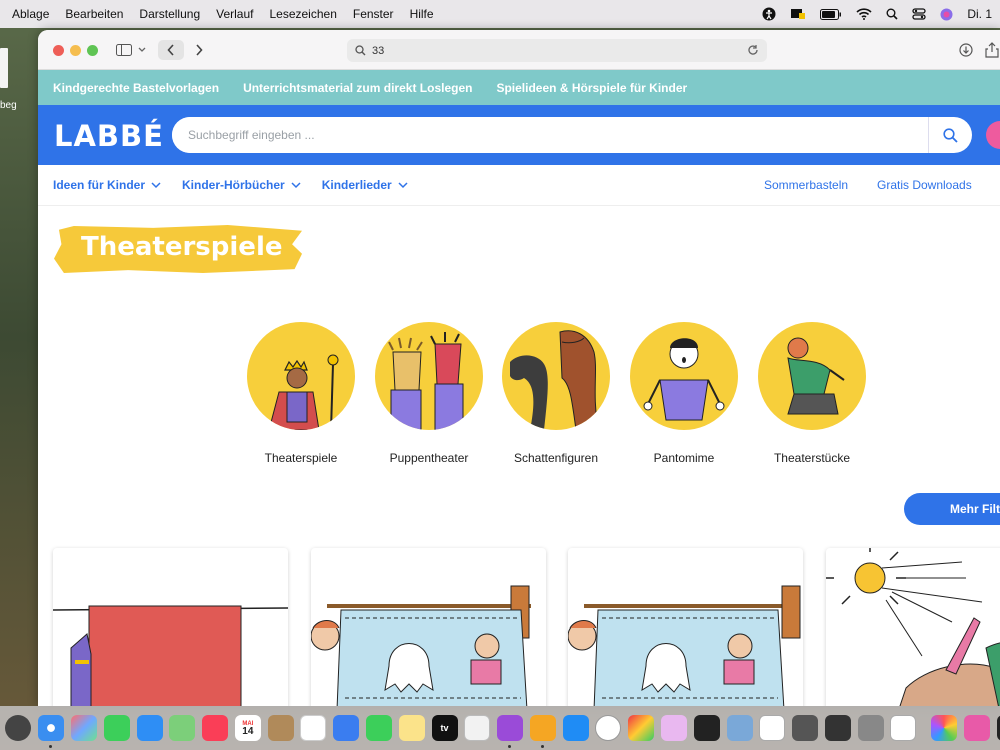  What do you see at coordinates (373, 14) in the screenshot?
I see `menu-fenster: Fenster` at bounding box center [373, 14].